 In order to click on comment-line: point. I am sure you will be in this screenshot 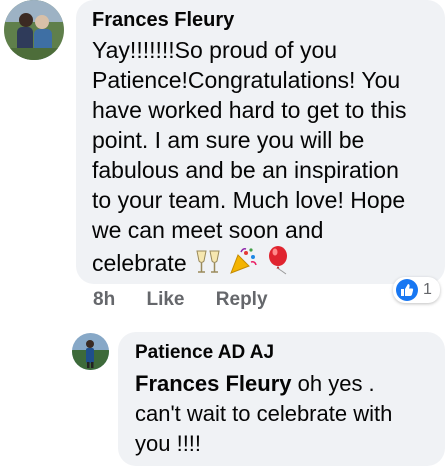, I will do `click(228, 140)`.